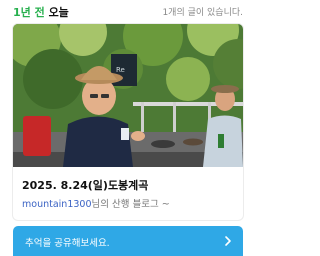  I want to click on share-memory-label: 추억을 공유해보세요., so click(67, 243).